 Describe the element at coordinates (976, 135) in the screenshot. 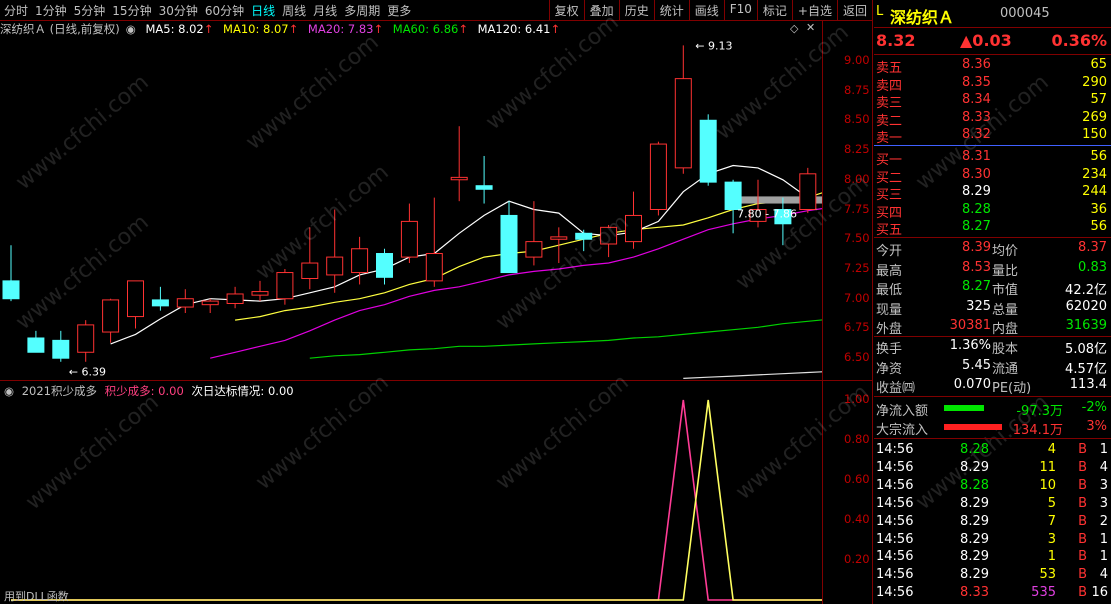

I see `sell-price: 8.32` at that location.